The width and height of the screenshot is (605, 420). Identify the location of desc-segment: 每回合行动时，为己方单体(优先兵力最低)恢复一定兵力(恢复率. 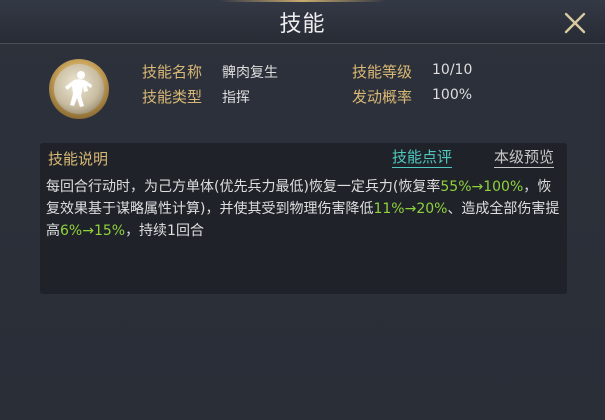
(243, 187).